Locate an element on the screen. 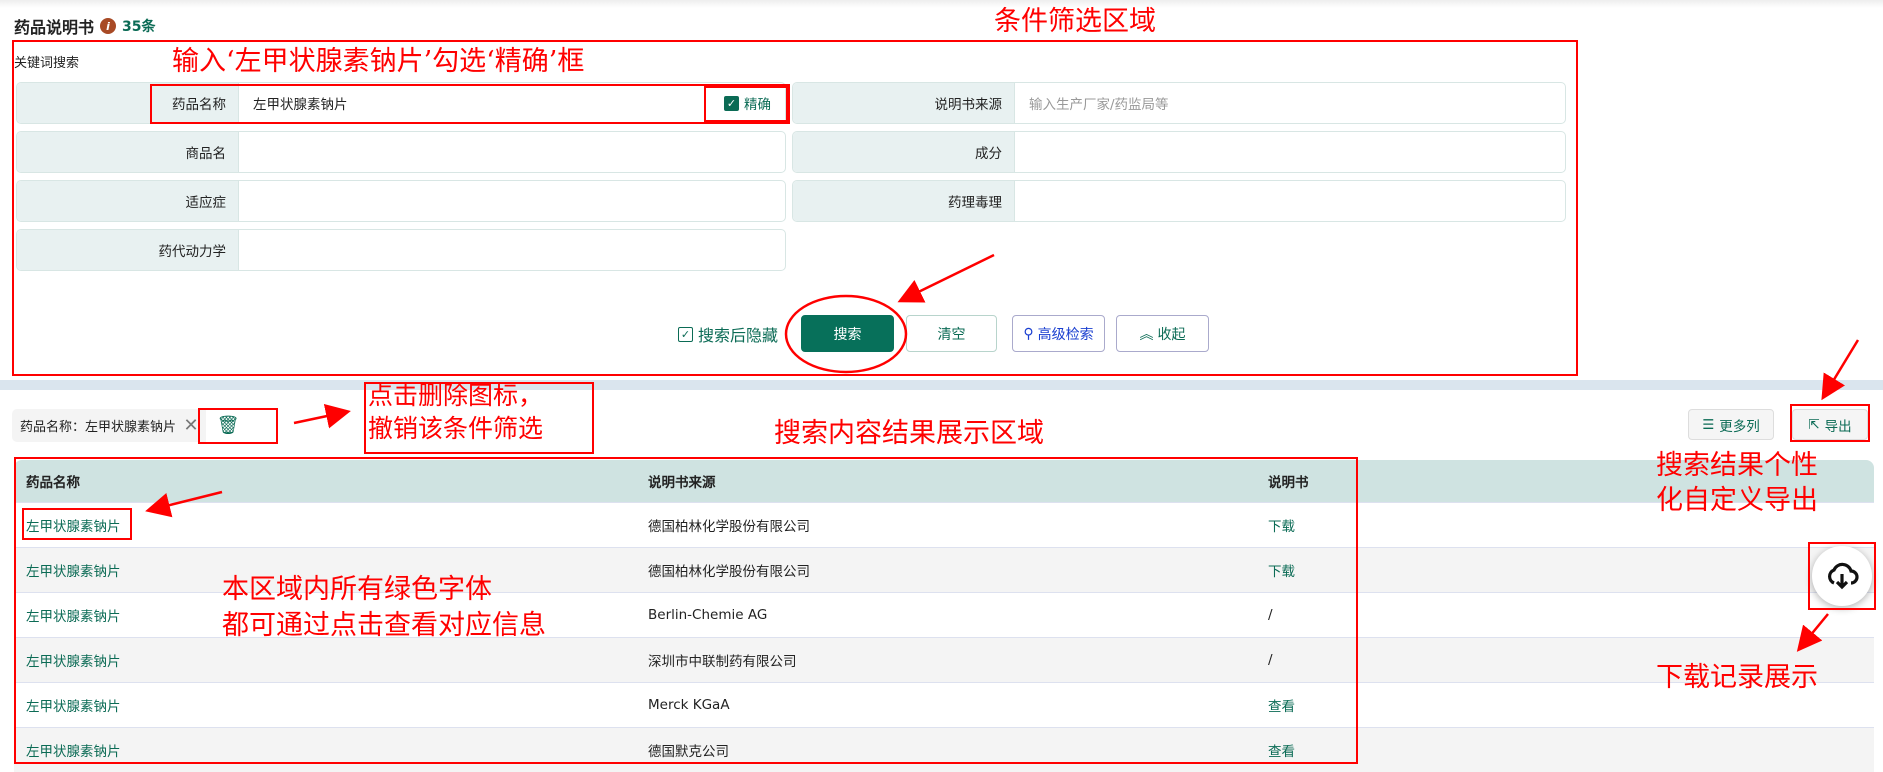 The height and width of the screenshot is (772, 1883). more-columns-button: ☰ 更多列 is located at coordinates (1731, 424).